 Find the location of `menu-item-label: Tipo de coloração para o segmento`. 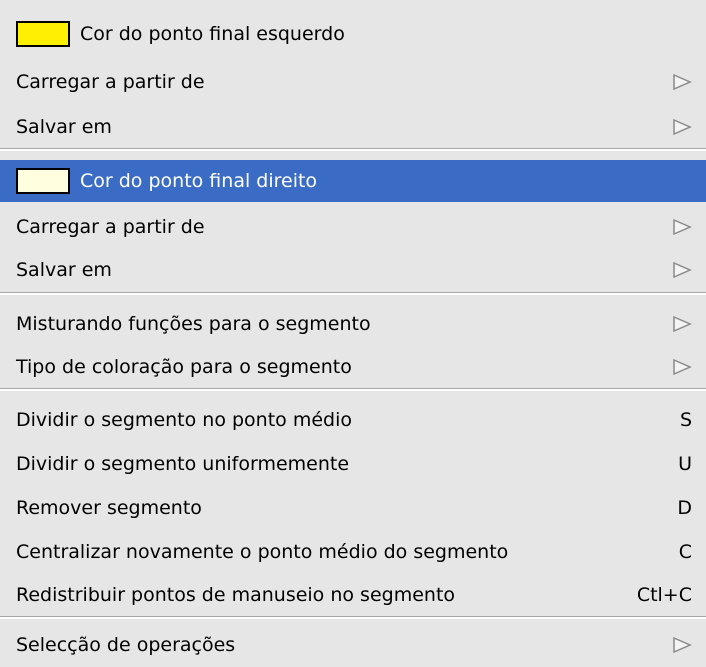

menu-item-label: Tipo de coloração para o segmento is located at coordinates (184, 367).